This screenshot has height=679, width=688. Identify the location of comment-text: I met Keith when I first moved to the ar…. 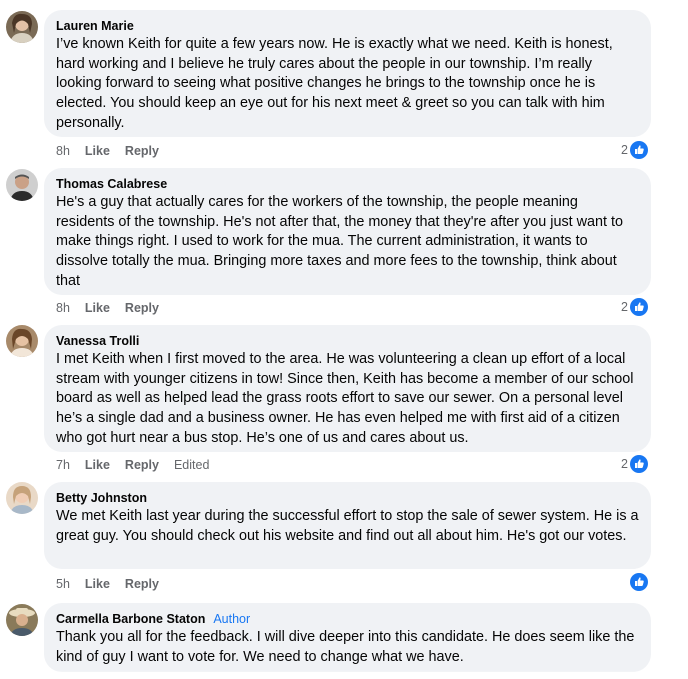
(345, 398).